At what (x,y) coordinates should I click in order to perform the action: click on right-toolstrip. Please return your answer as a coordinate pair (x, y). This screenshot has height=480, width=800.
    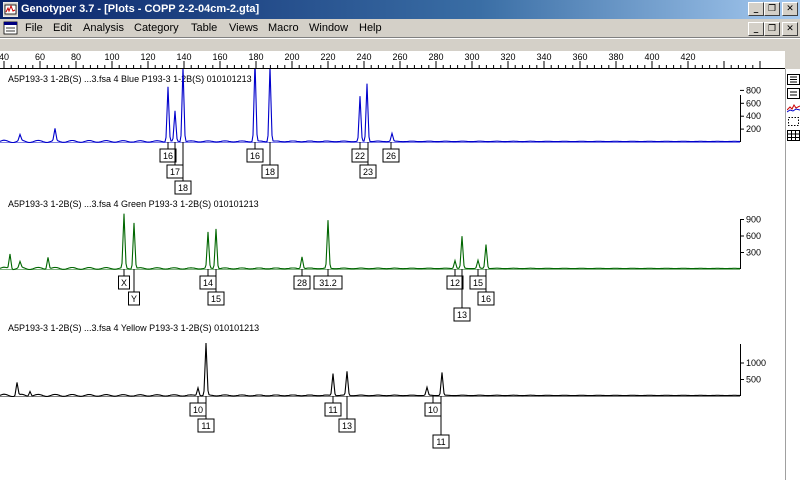
    Looking at the image, I should click on (792, 274).